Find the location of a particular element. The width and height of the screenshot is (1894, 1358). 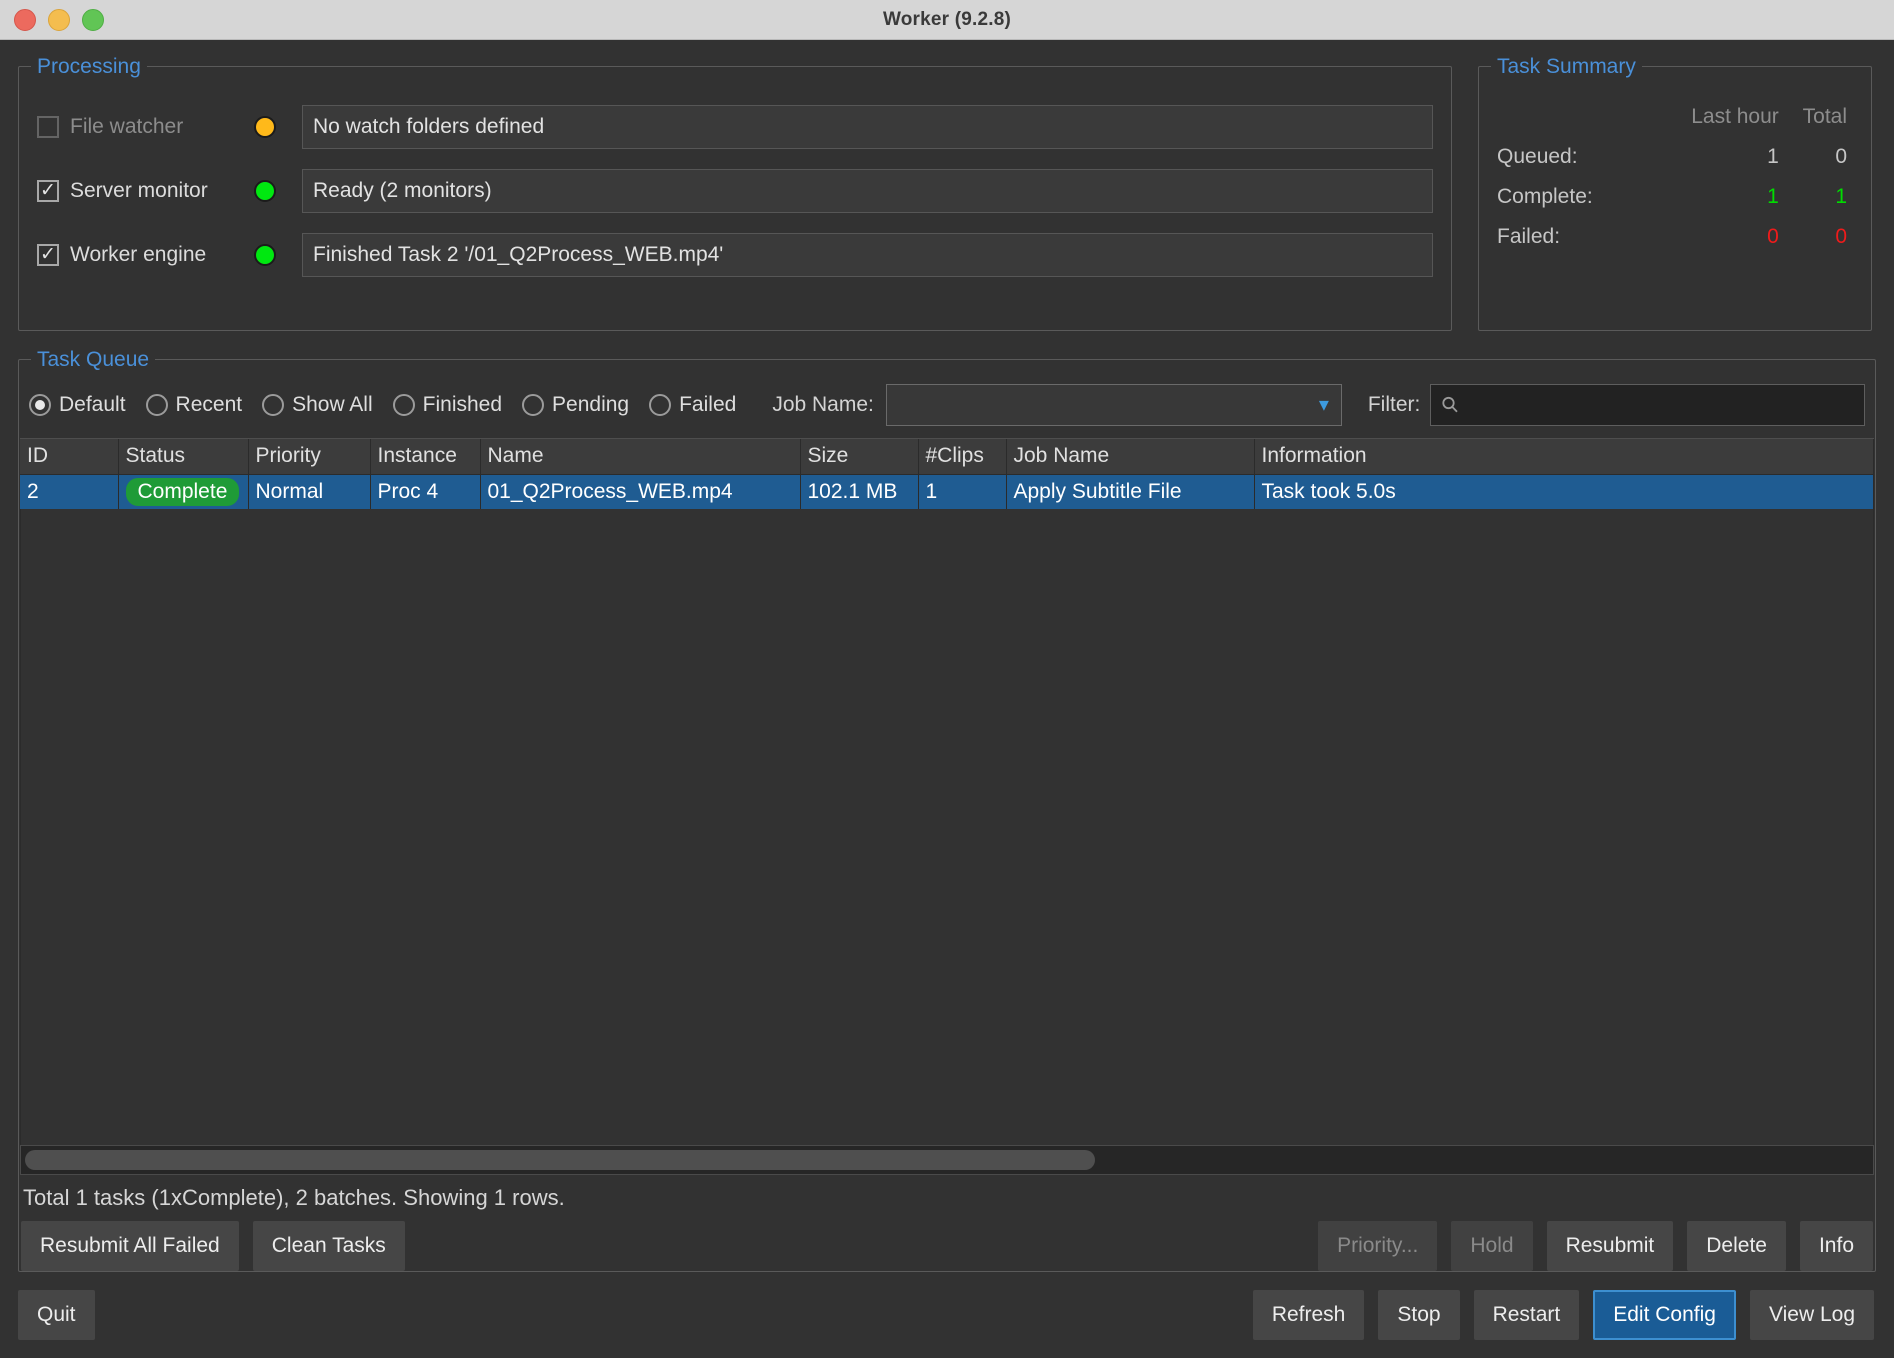

task-summary-failed-total: 0 is located at coordinates (1841, 236).